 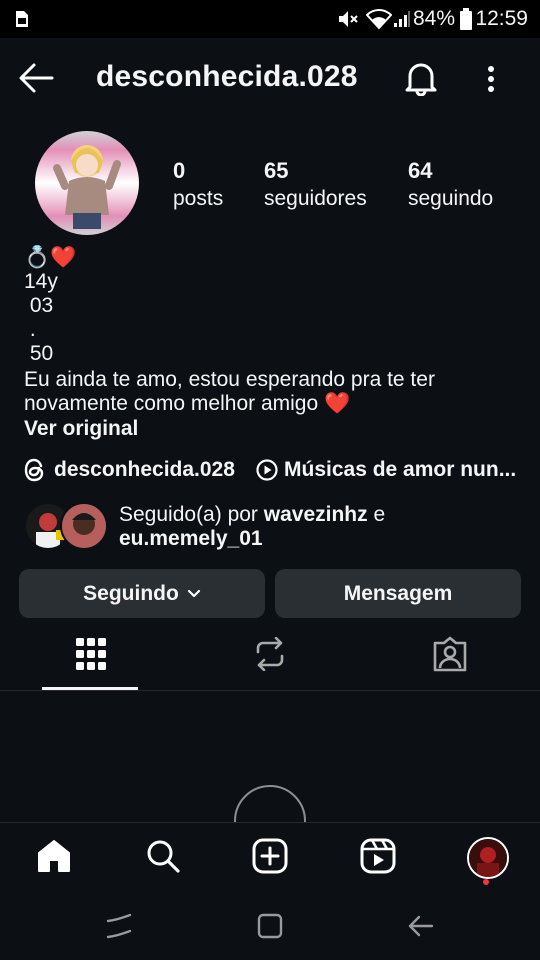 I want to click on followed-by-text: Seguido(a) por wavezinhz e eu.memely_01, so click(x=252, y=527).